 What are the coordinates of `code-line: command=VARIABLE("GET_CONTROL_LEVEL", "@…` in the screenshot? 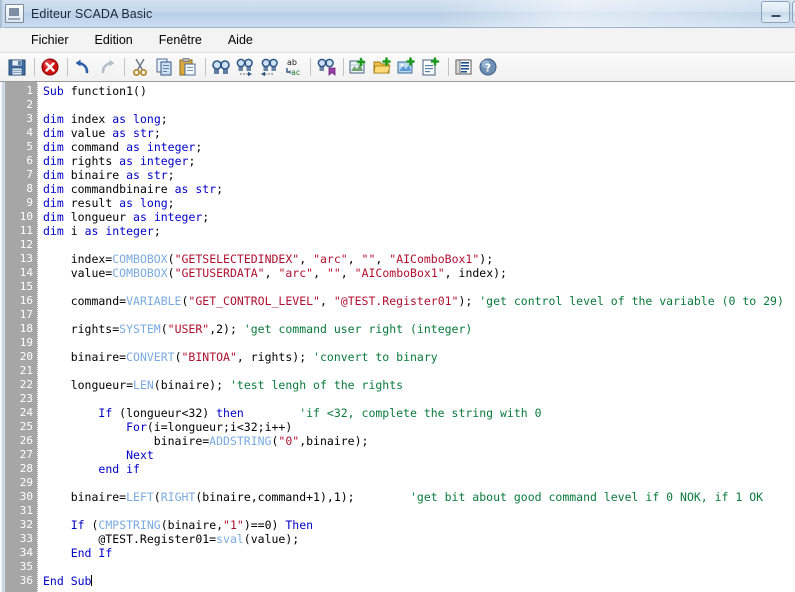 It's located at (419, 301).